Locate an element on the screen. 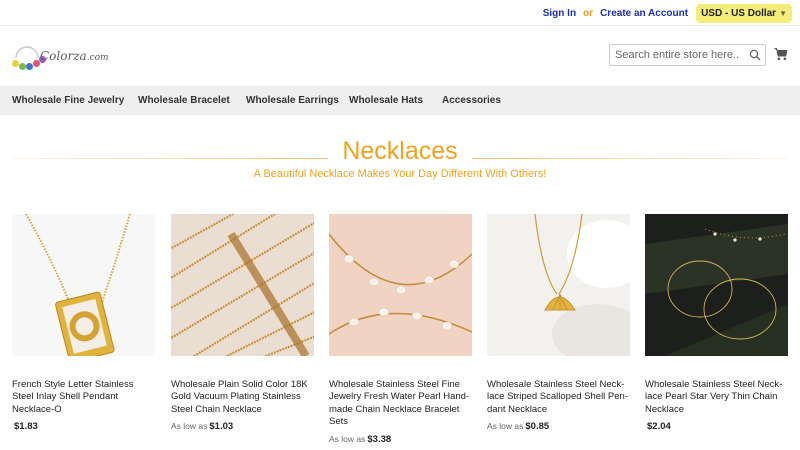 This screenshot has height=450, width=800. chevron-down-icon: ▼ is located at coordinates (783, 13).